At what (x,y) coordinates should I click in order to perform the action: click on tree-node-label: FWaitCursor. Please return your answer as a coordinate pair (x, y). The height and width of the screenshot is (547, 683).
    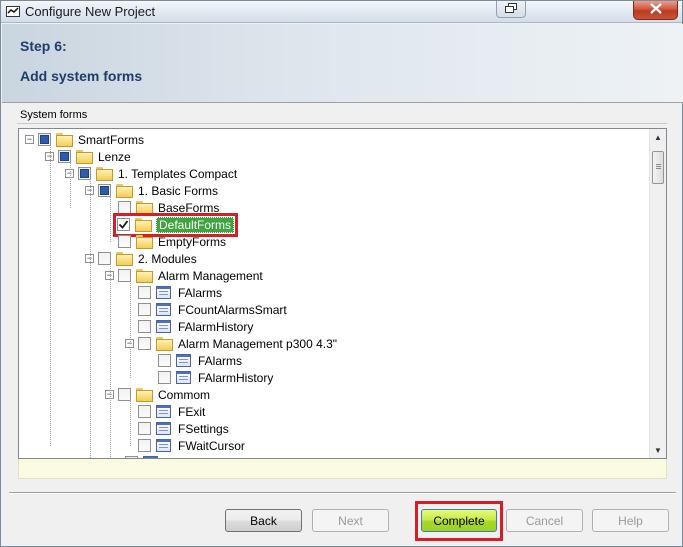
    Looking at the image, I should click on (211, 445).